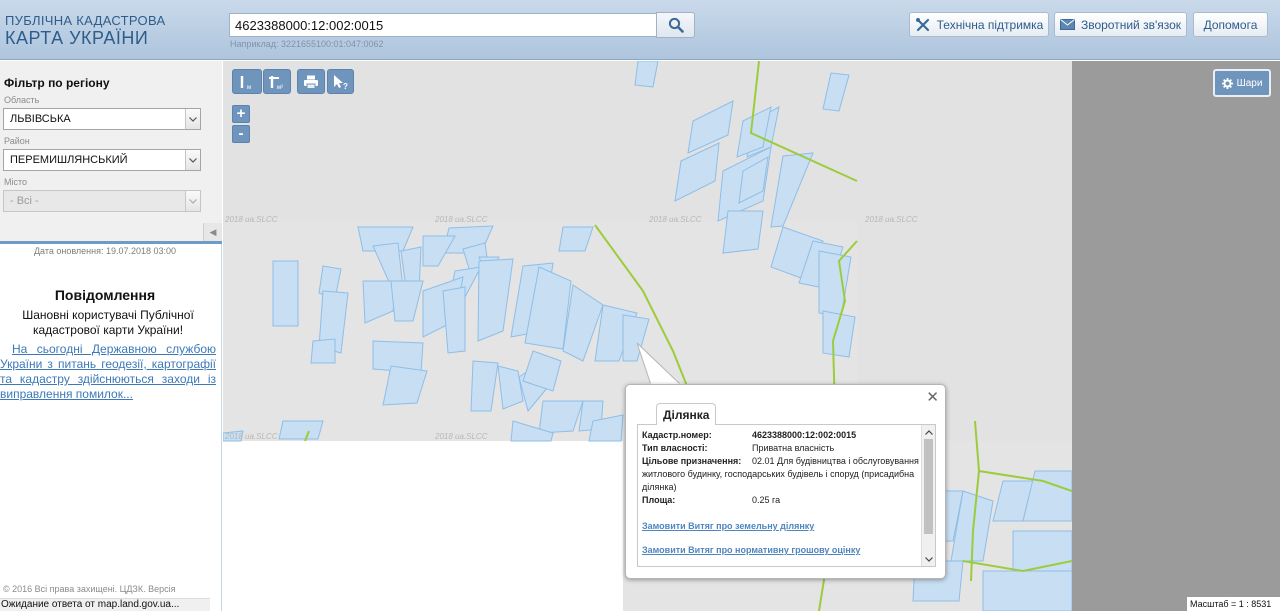 The width and height of the screenshot is (1280, 611). I want to click on zoom-out-button: -, so click(241, 134).